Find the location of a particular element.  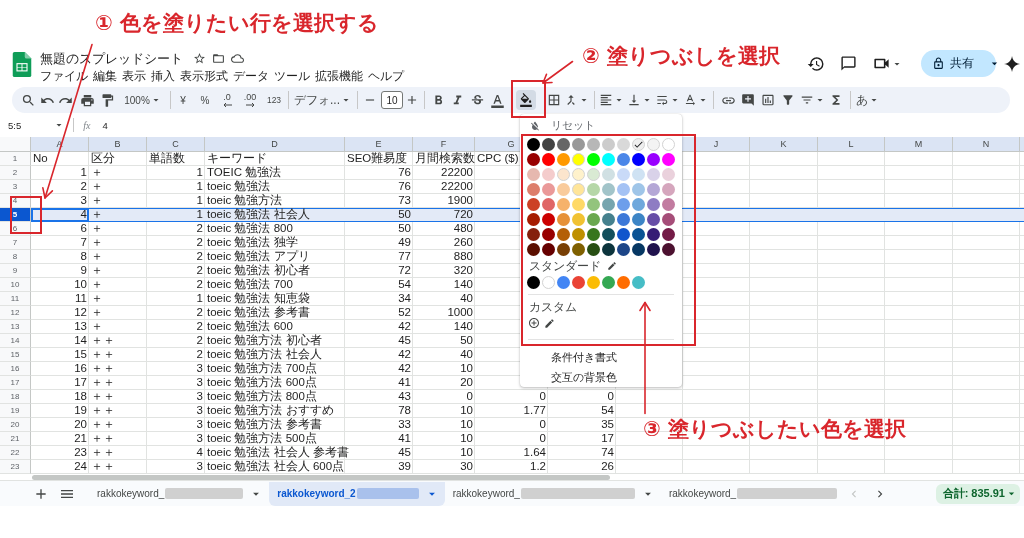

lock-icon is located at coordinates (938, 63).